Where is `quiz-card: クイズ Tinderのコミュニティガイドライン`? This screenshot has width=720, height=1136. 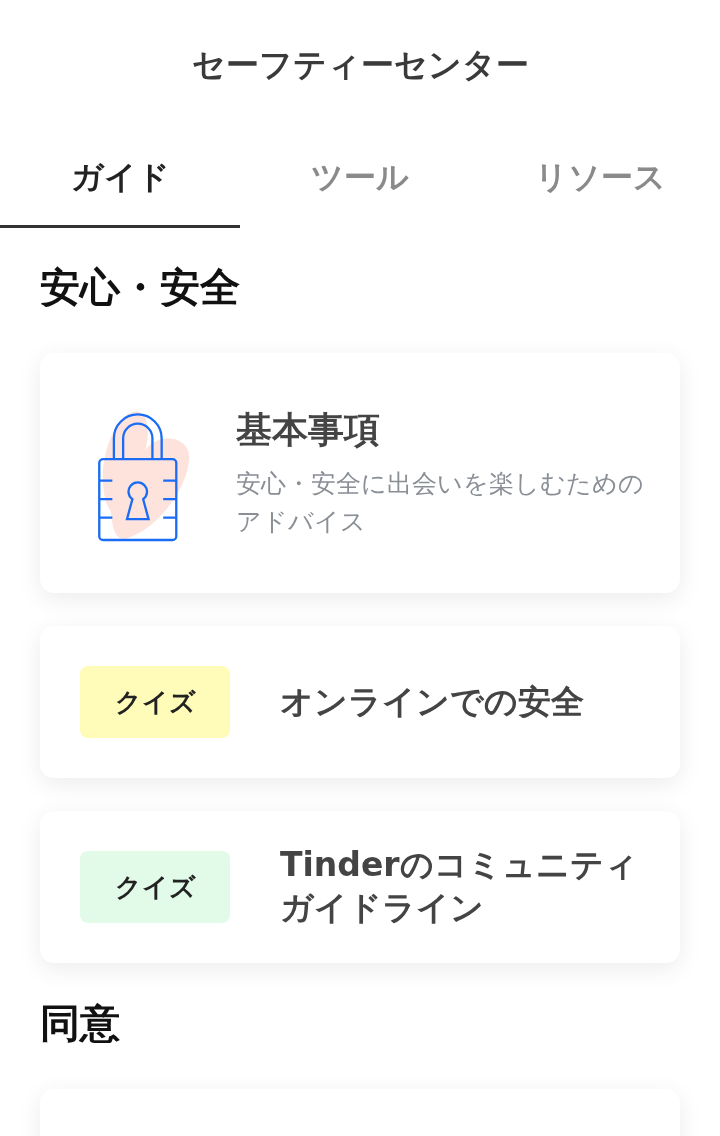
quiz-card: クイズ Tinderのコミュニティガイドライン is located at coordinates (360, 887).